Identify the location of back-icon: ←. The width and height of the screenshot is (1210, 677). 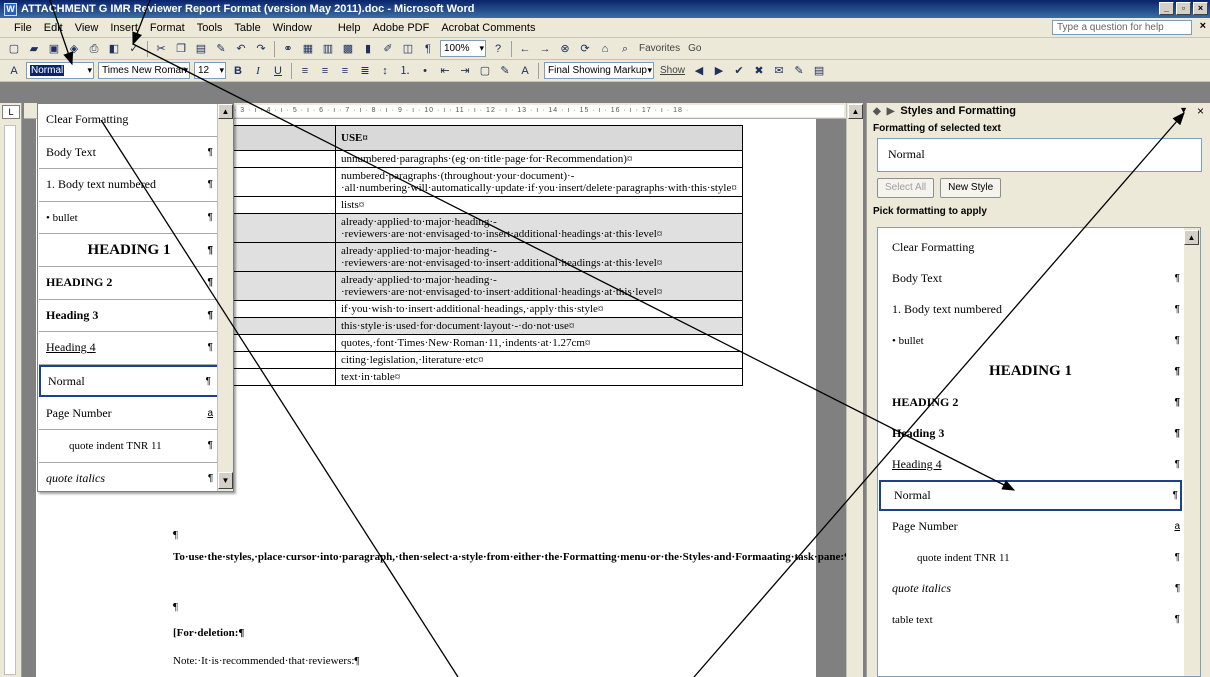
(525, 49).